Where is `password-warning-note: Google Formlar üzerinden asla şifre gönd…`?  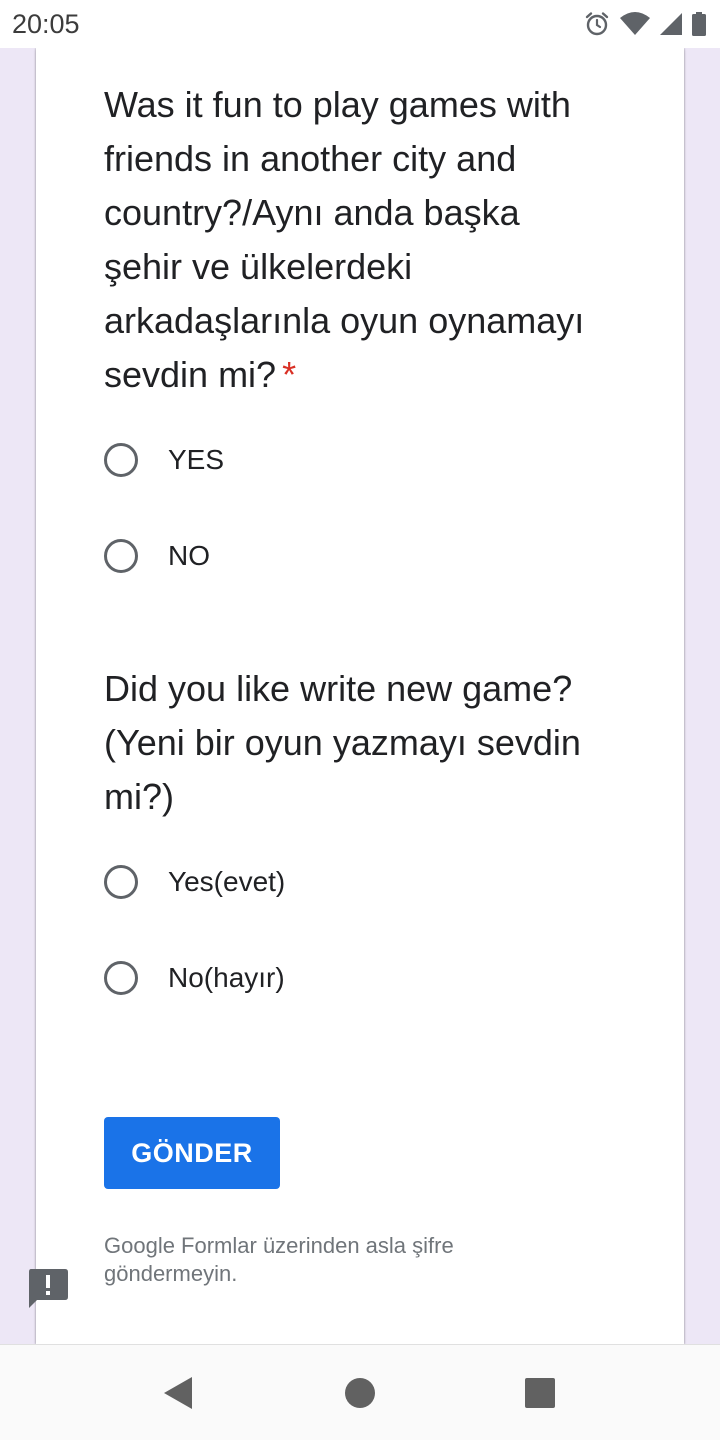 password-warning-note: Google Formlar üzerinden asla şifre gönd… is located at coordinates (279, 1259).